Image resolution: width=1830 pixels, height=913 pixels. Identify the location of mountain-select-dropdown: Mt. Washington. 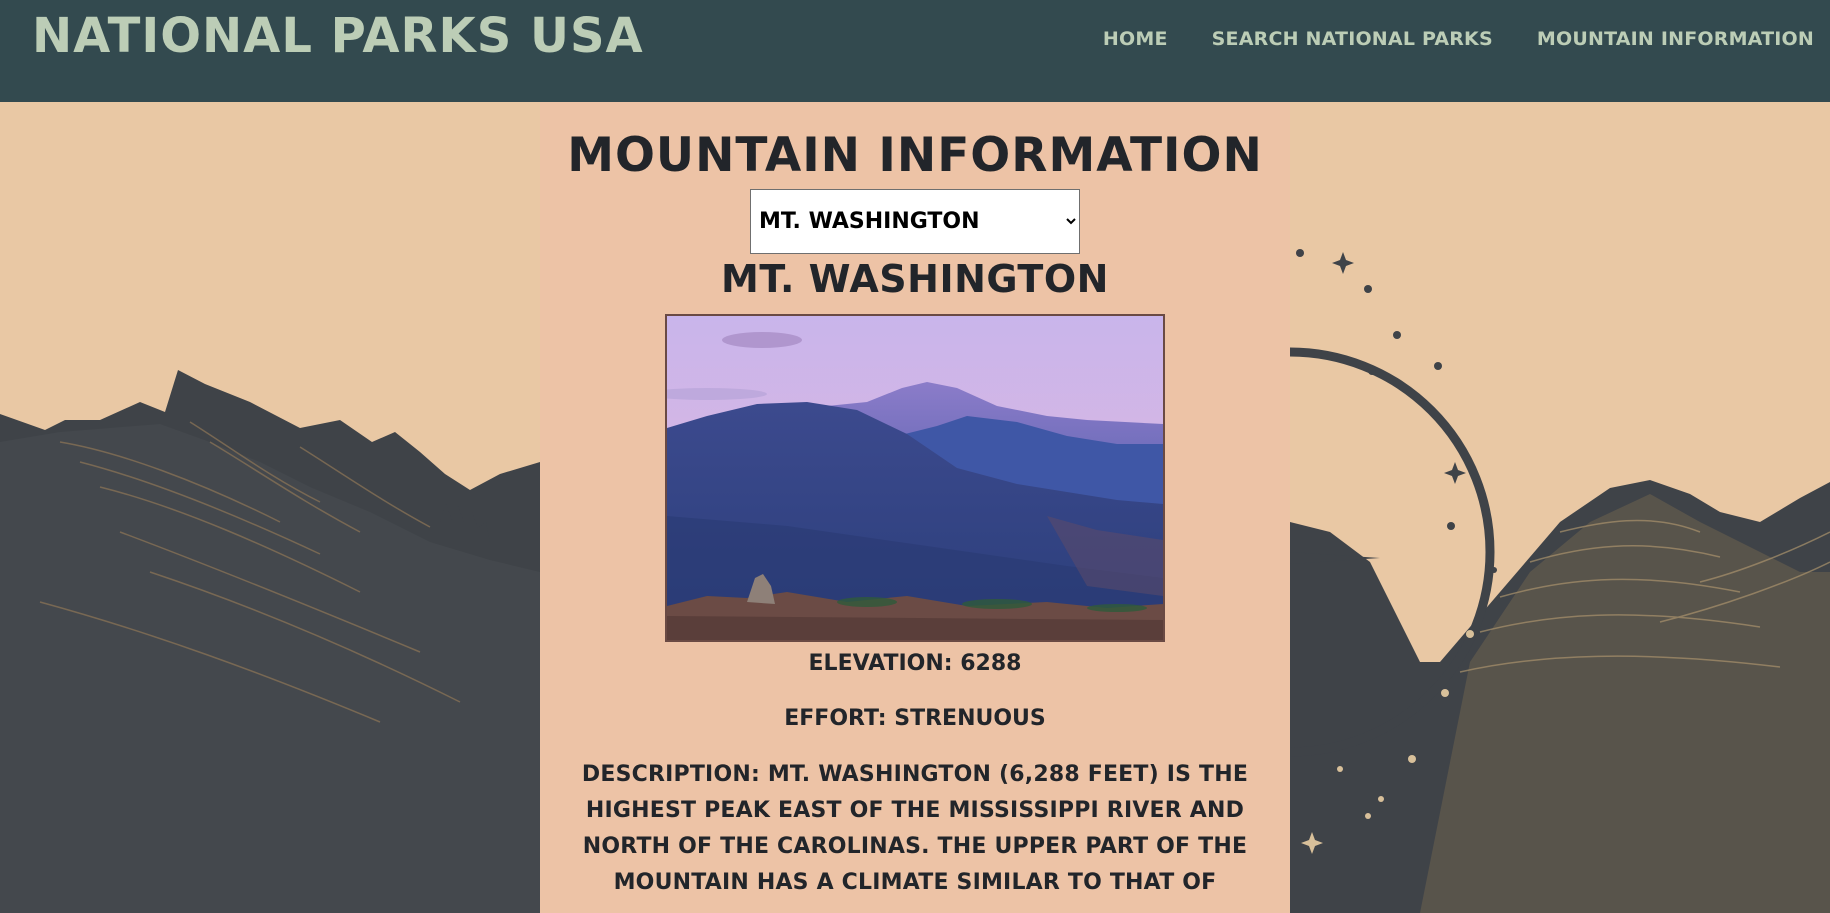
(915, 222).